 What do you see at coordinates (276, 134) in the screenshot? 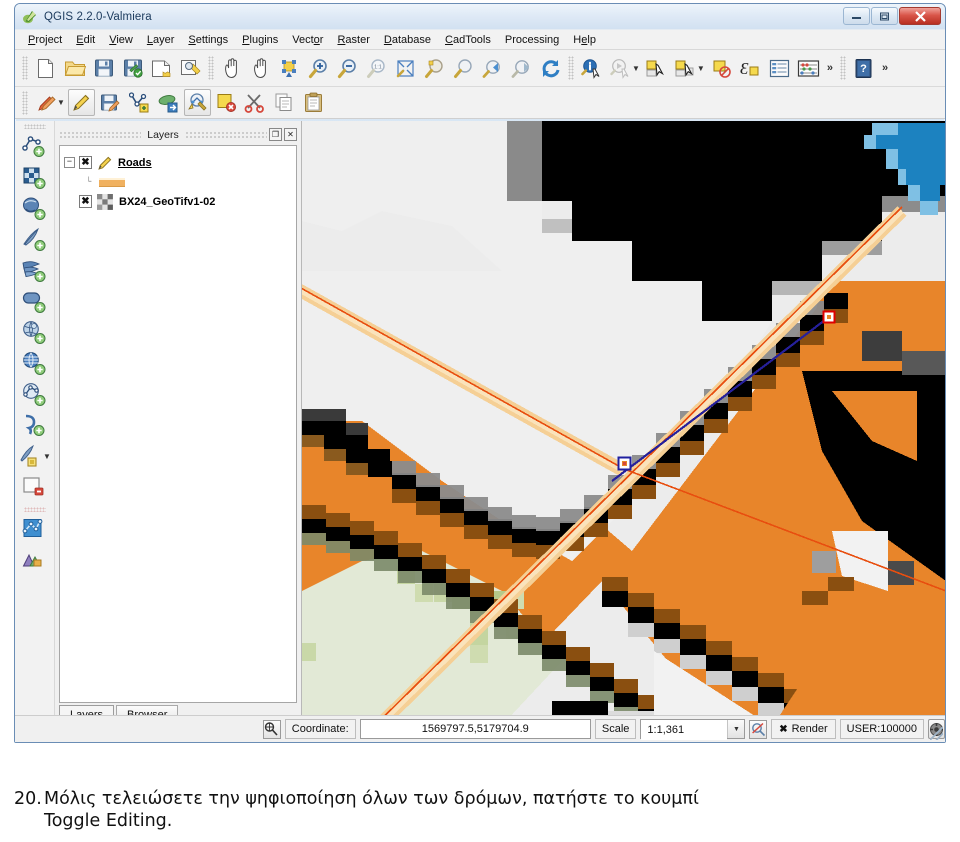
I see `panel-float-button: ❐` at bounding box center [276, 134].